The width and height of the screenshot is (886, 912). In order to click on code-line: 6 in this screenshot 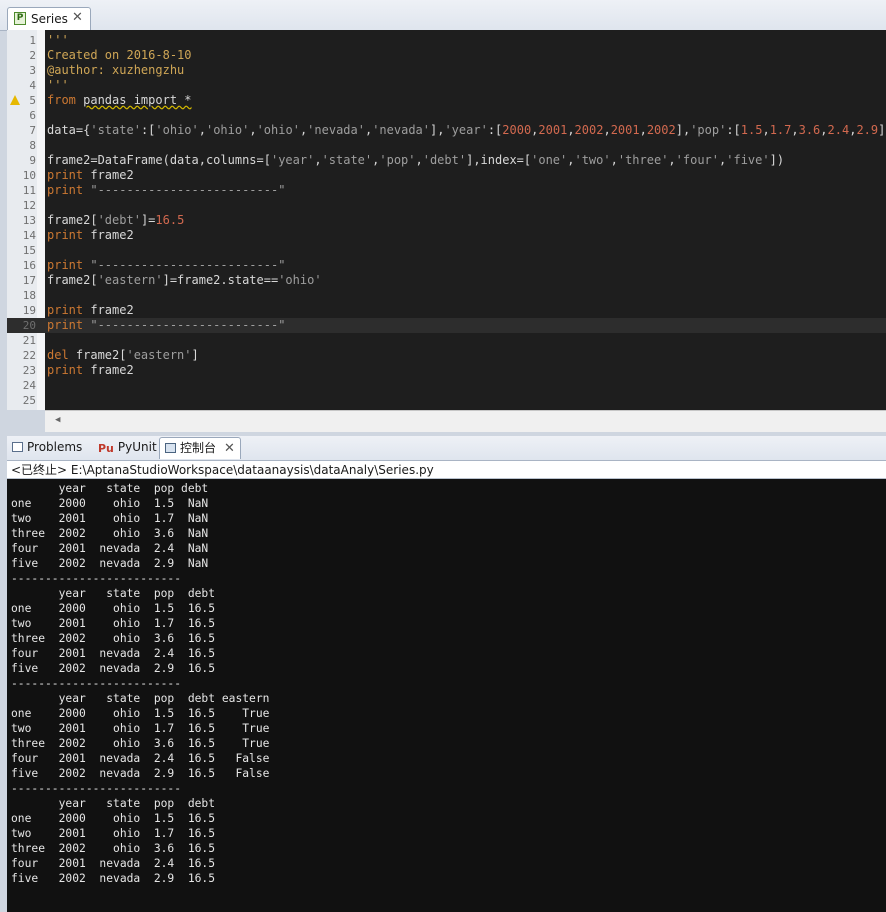, I will do `click(446, 115)`.